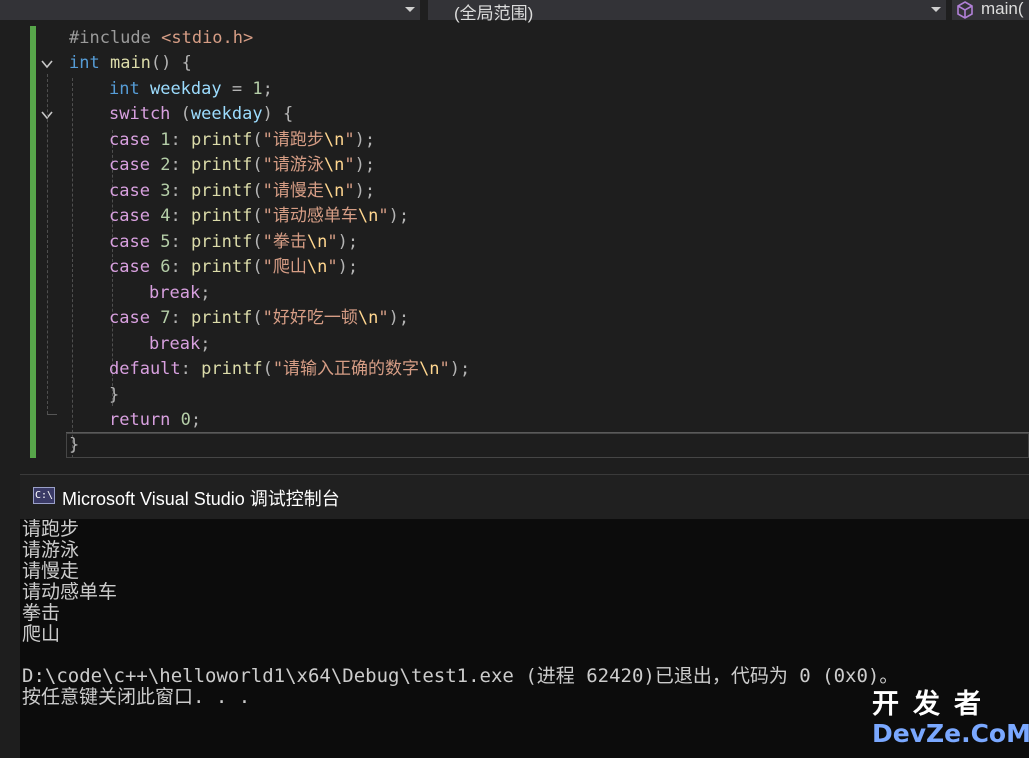  Describe the element at coordinates (94, 395) in the screenshot. I see `code-line-15: }` at that location.